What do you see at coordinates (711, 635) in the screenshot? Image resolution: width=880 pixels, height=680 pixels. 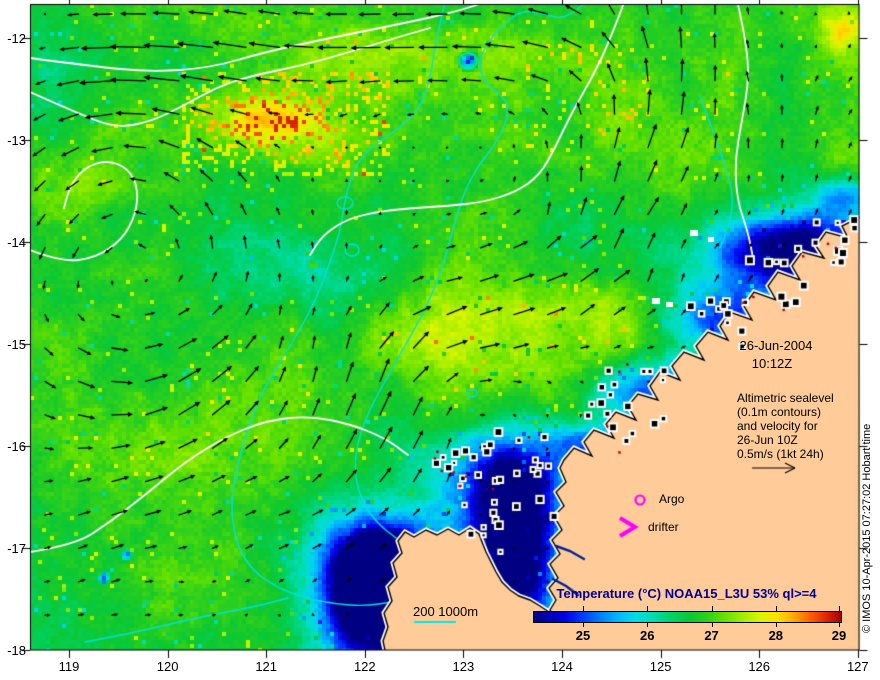 I see `colorbar-tick-label-27: 27` at bounding box center [711, 635].